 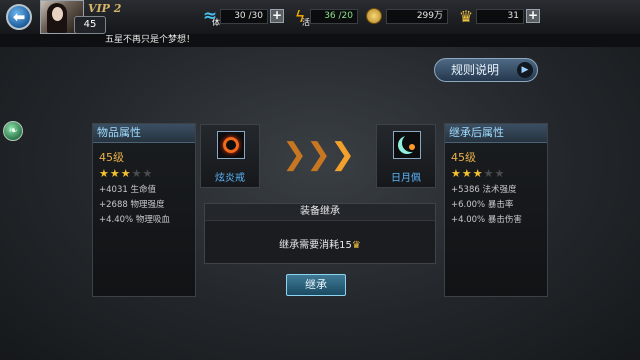 I want to click on energy-value: 30 /30, so click(x=244, y=16).